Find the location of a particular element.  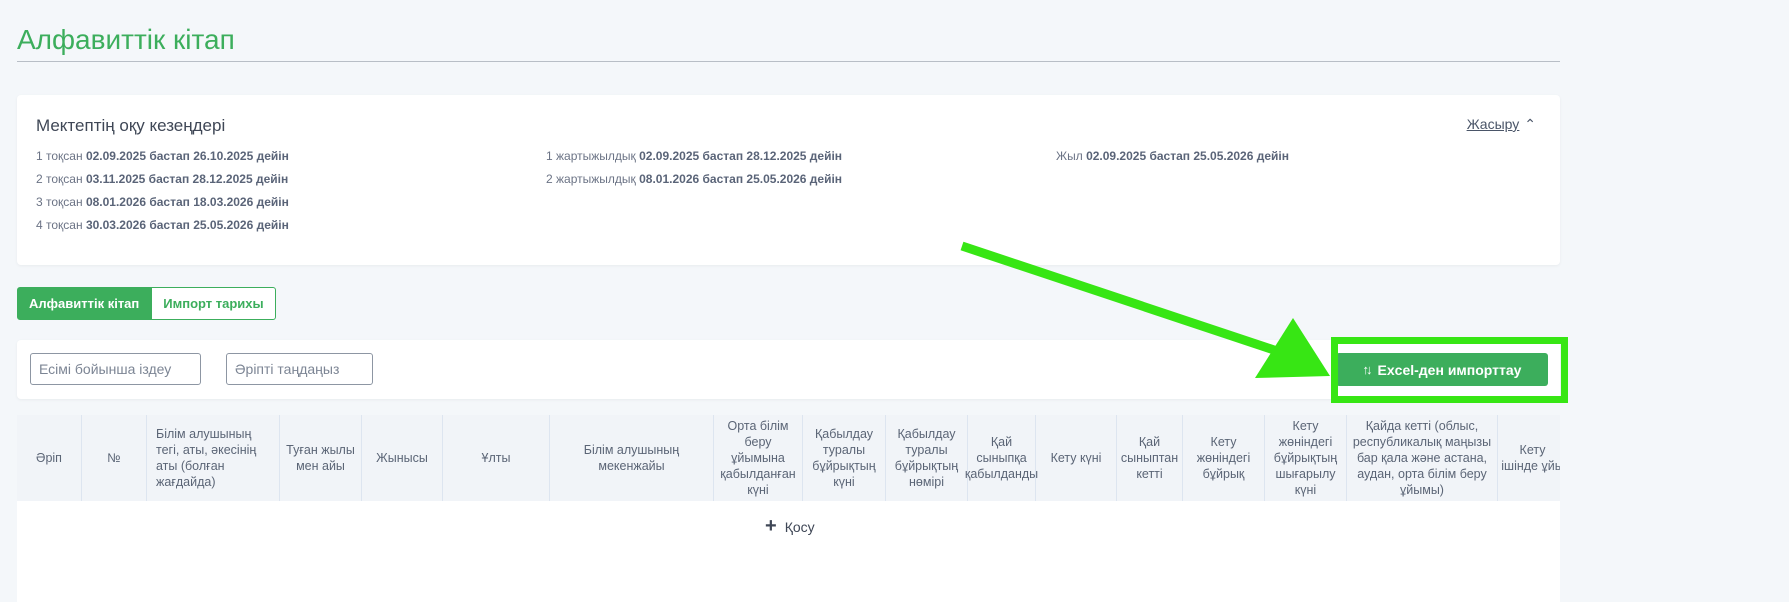

period-label: 3 тоқсан is located at coordinates (59, 202).